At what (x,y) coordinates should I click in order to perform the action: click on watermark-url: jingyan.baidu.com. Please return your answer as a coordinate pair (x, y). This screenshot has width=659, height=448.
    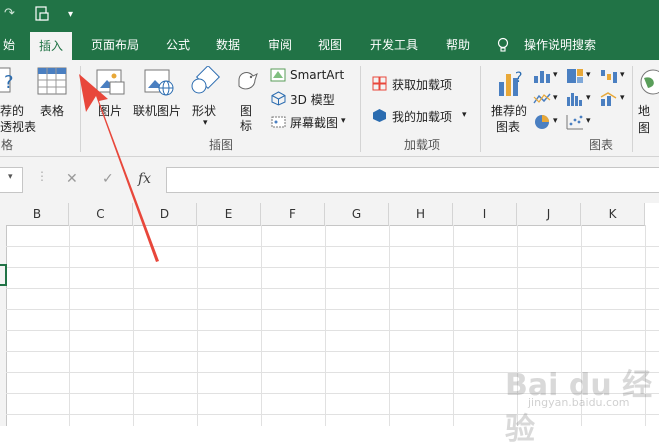
    Looking at the image, I should click on (579, 402).